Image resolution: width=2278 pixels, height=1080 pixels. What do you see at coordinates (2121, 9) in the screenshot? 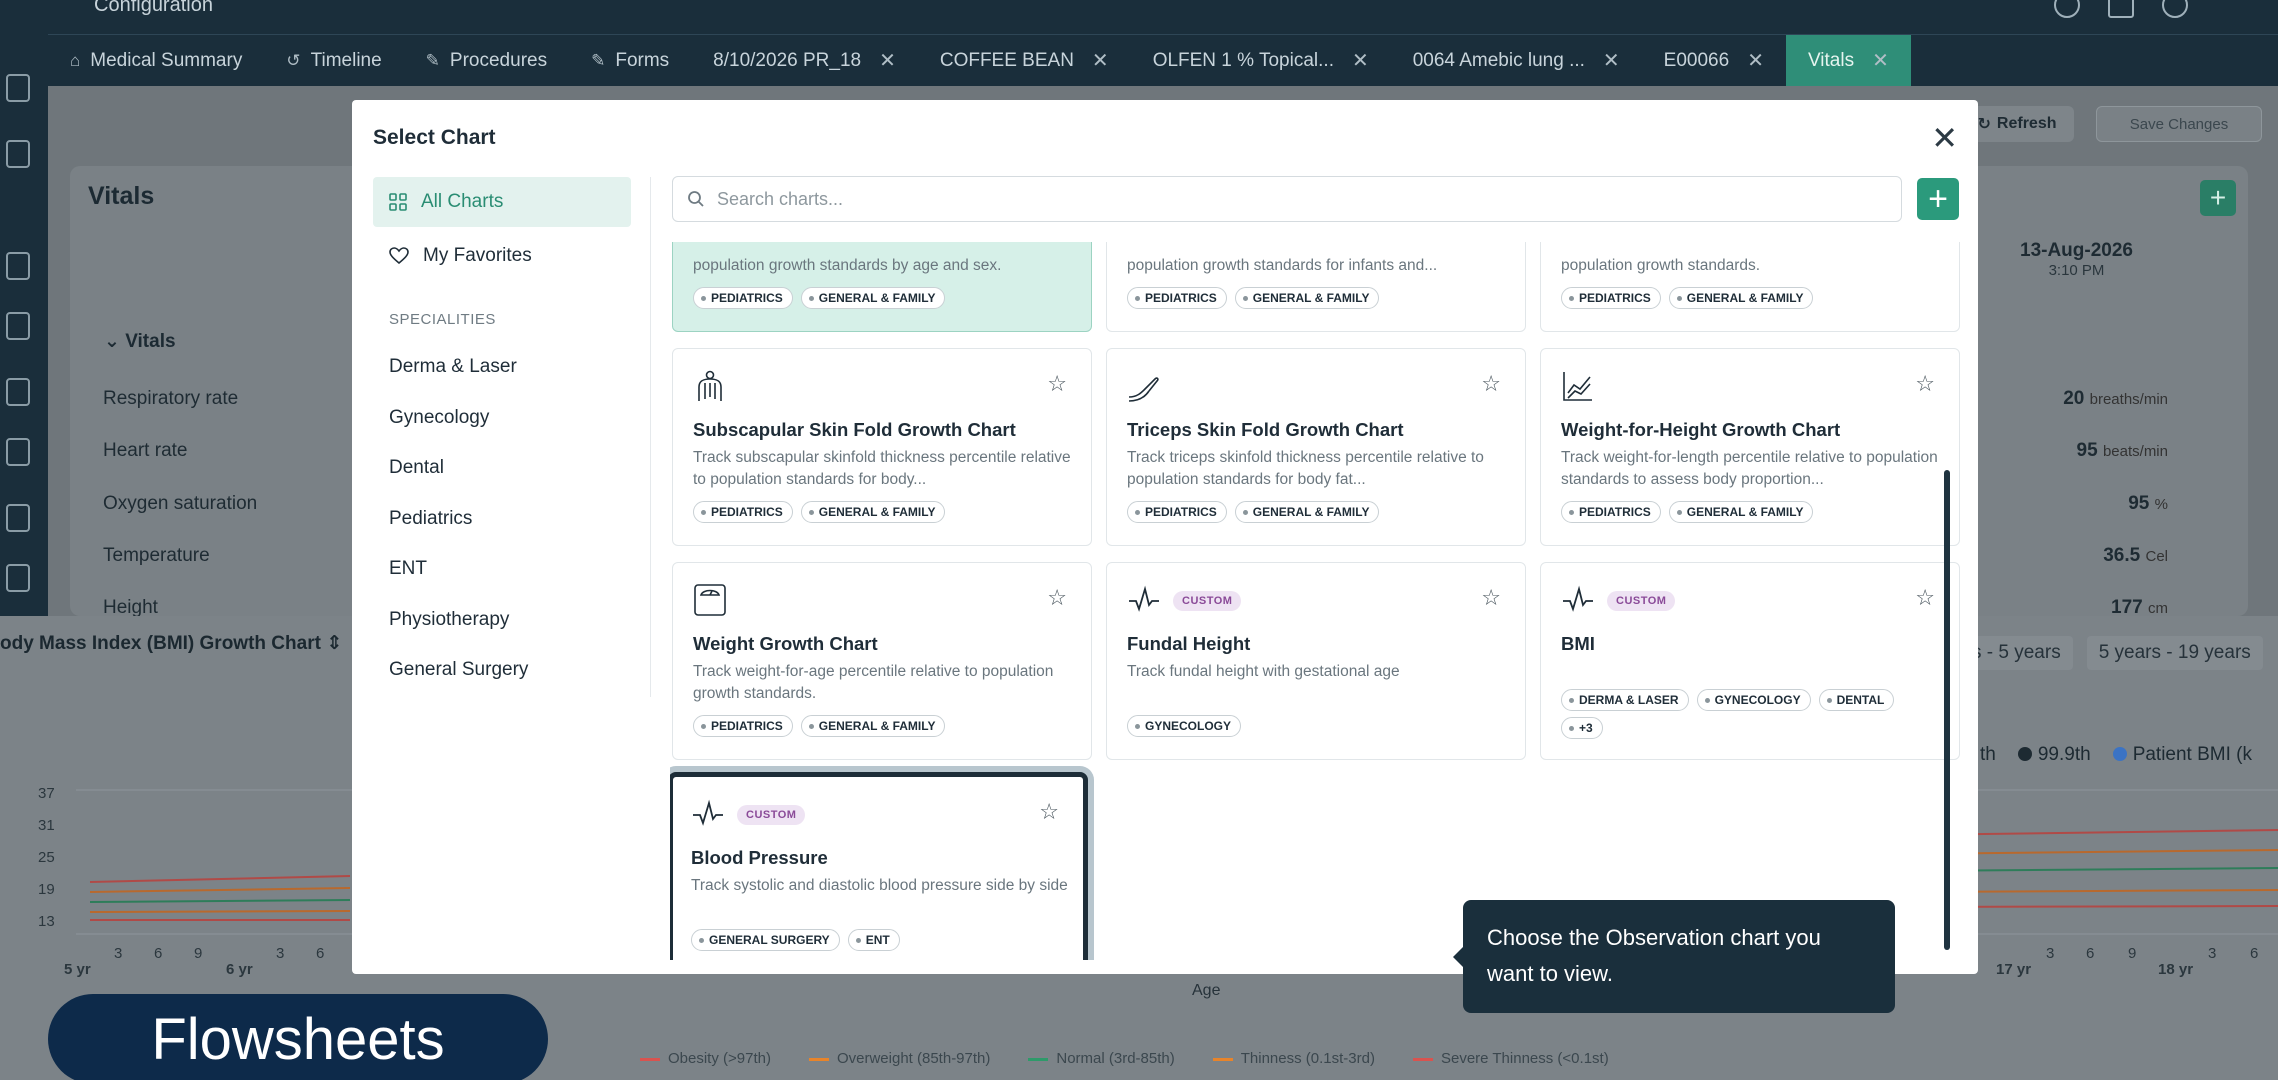
I see `settings-icon` at bounding box center [2121, 9].